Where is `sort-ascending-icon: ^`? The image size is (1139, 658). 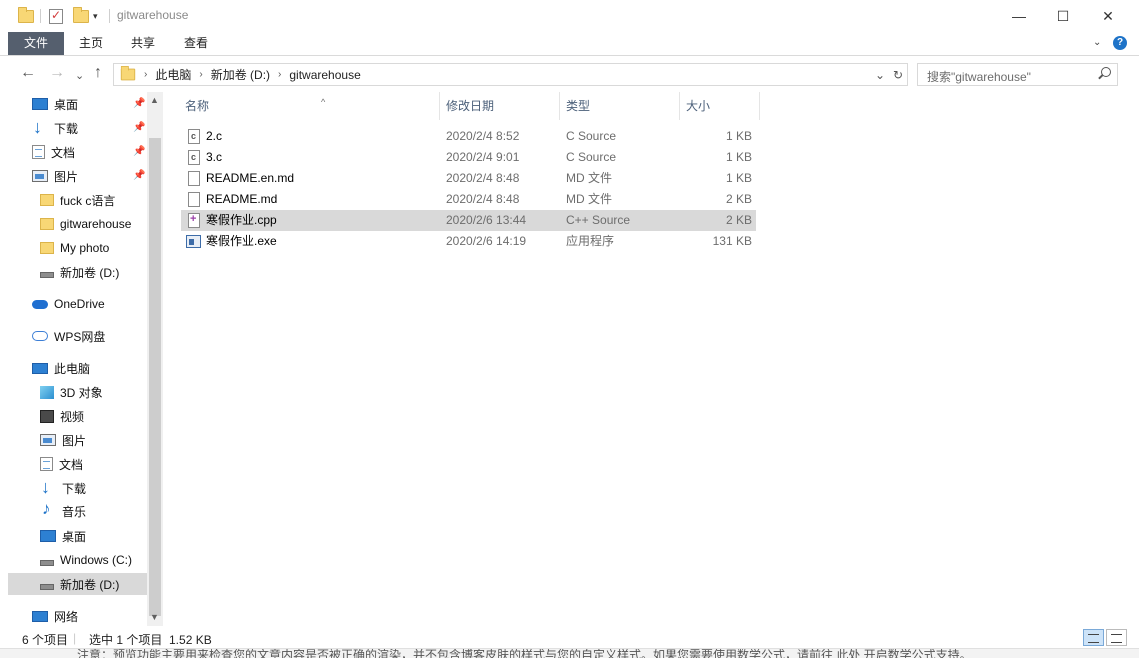 sort-ascending-icon: ^ is located at coordinates (323, 102).